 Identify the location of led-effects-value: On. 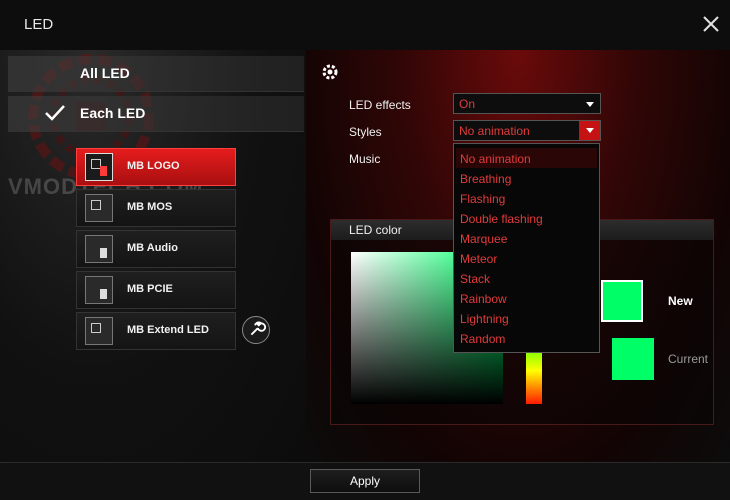
(467, 104).